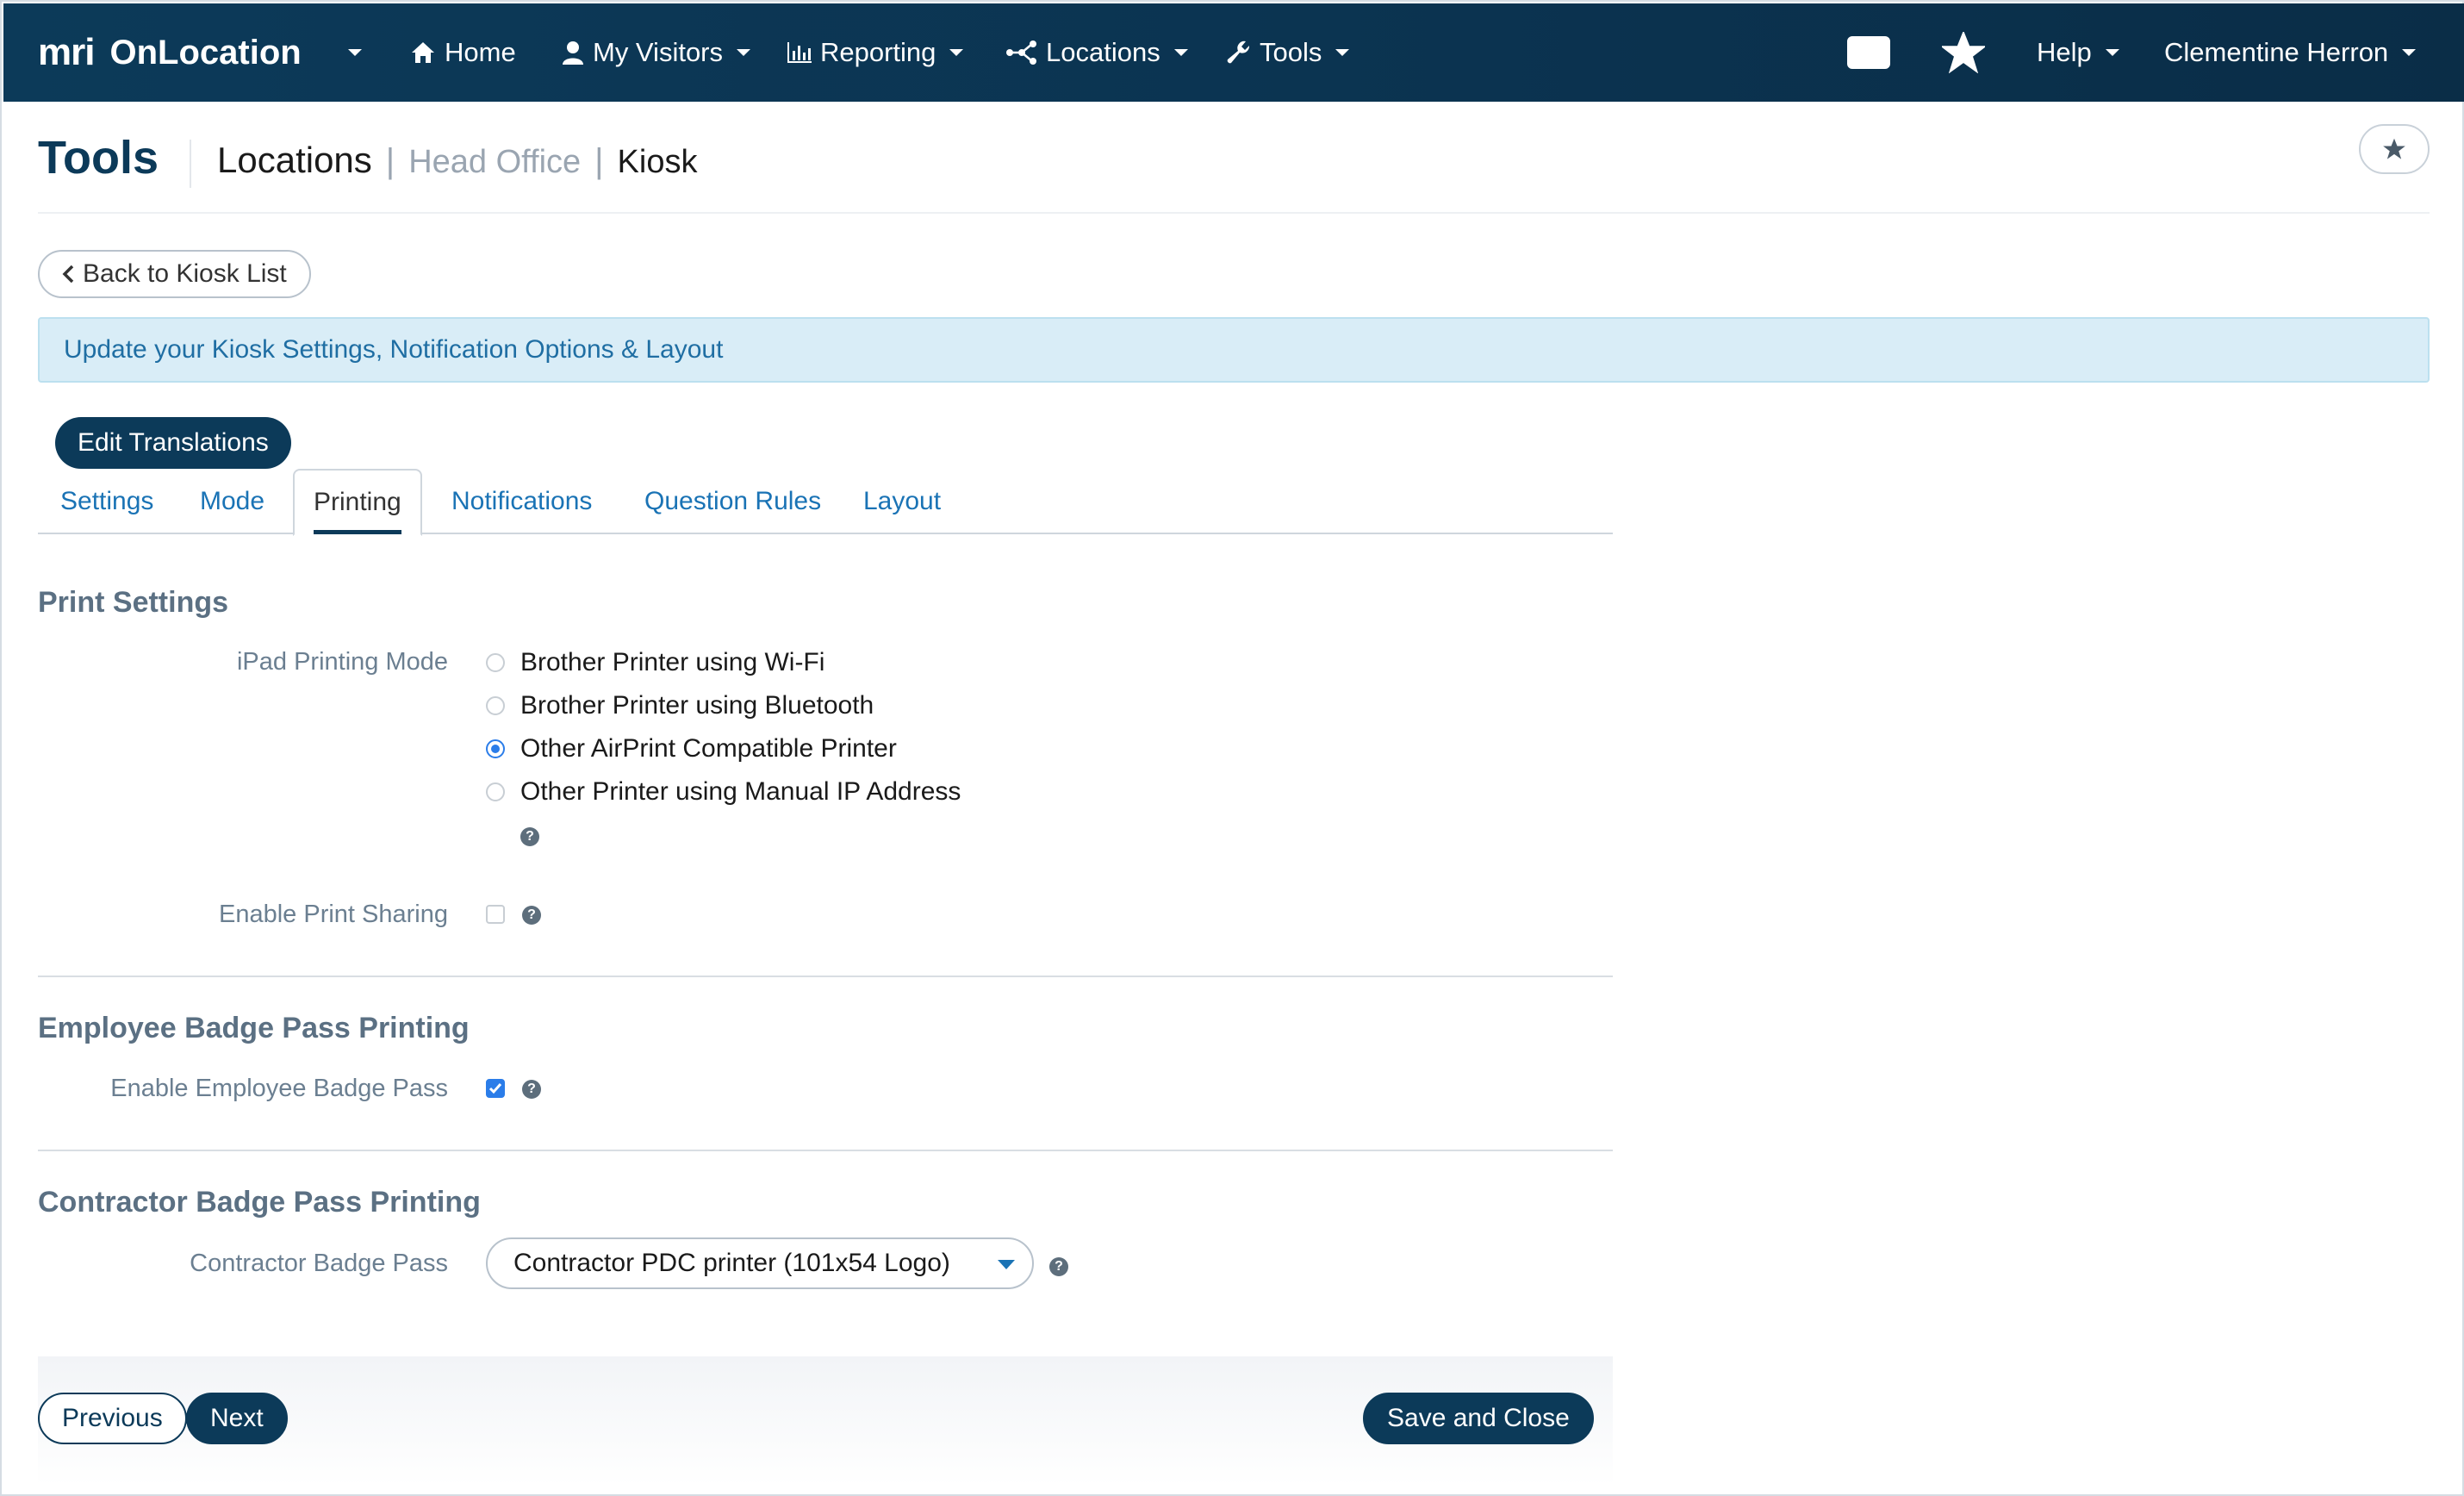 The image size is (2464, 1496). I want to click on network-icon, so click(1021, 53).